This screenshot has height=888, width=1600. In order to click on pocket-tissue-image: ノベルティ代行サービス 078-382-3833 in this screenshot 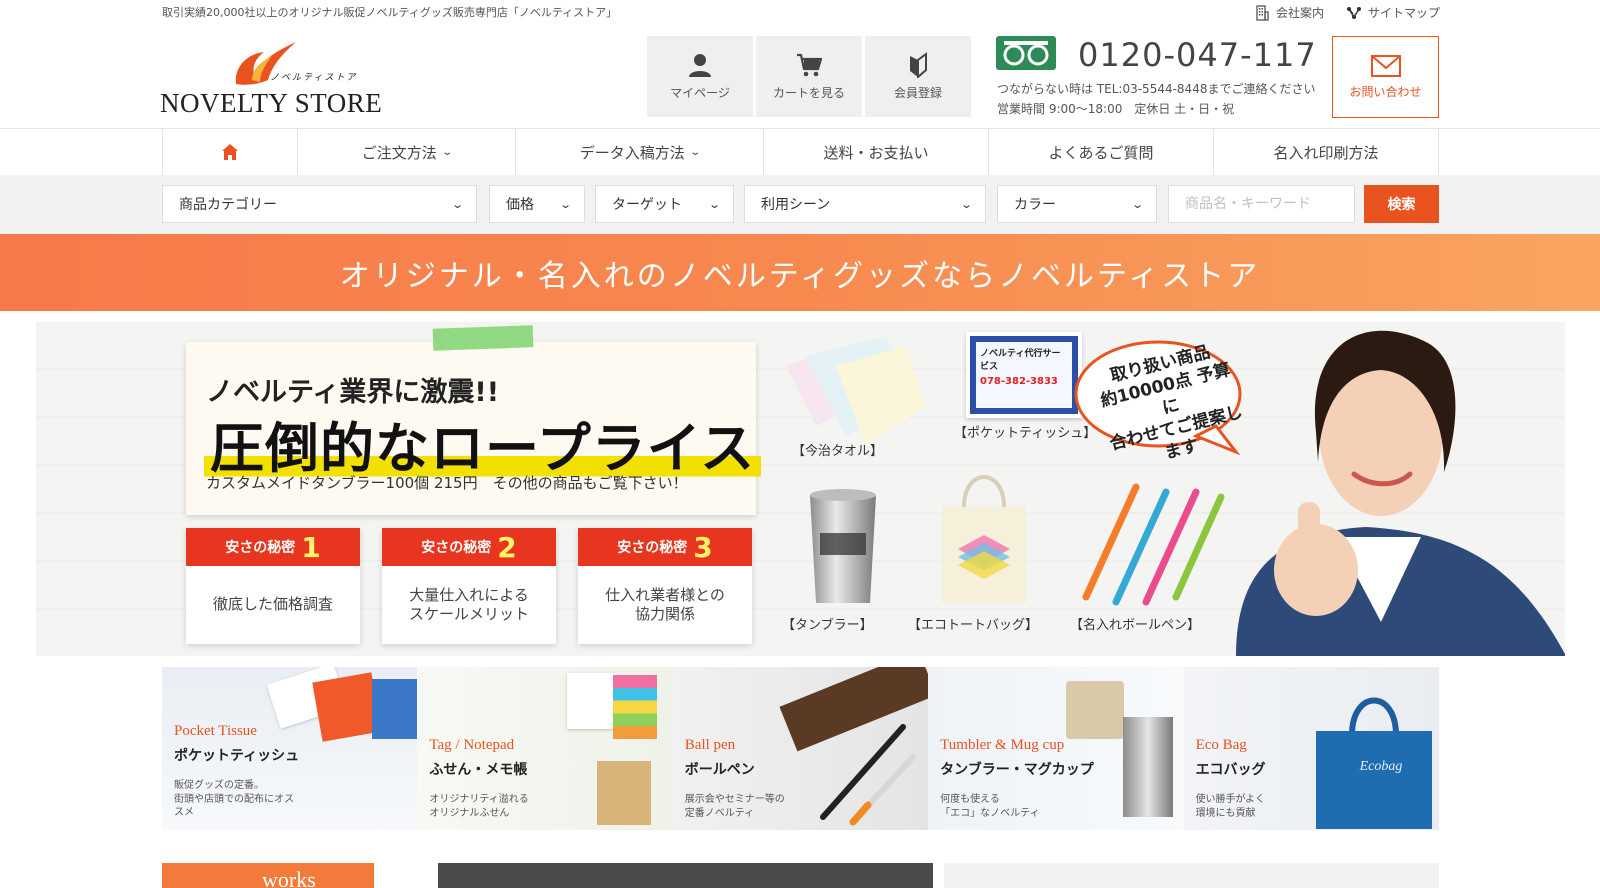, I will do `click(1024, 375)`.